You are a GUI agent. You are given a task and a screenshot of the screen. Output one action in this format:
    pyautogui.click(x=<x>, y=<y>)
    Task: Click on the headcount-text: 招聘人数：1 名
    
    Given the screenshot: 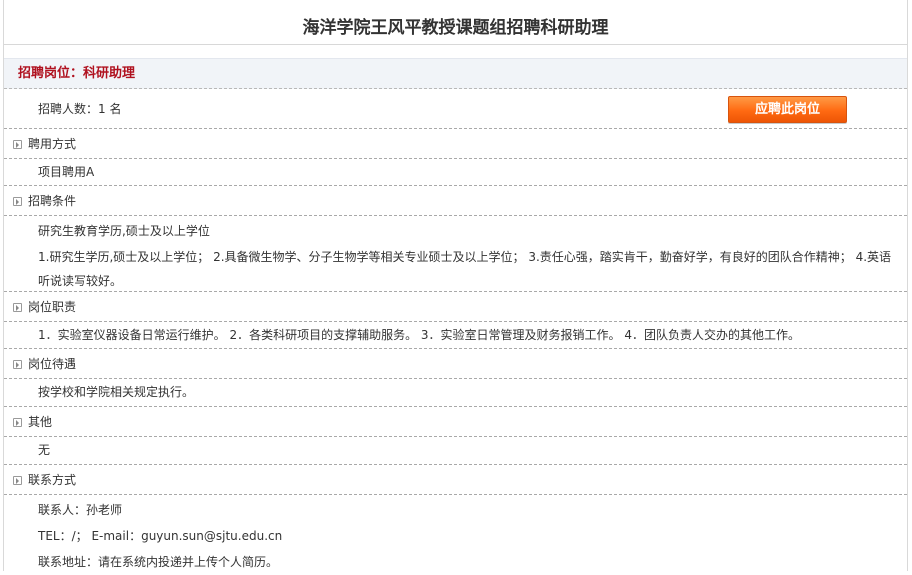 What is the action you would take?
    pyautogui.click(x=80, y=109)
    